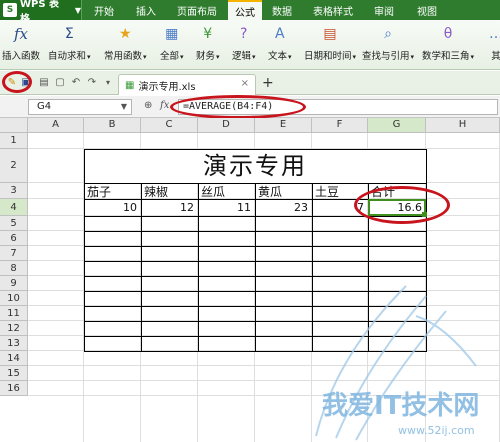 The image size is (500, 442). I want to click on document-tab-label: 演示专用.xls, so click(167, 87).